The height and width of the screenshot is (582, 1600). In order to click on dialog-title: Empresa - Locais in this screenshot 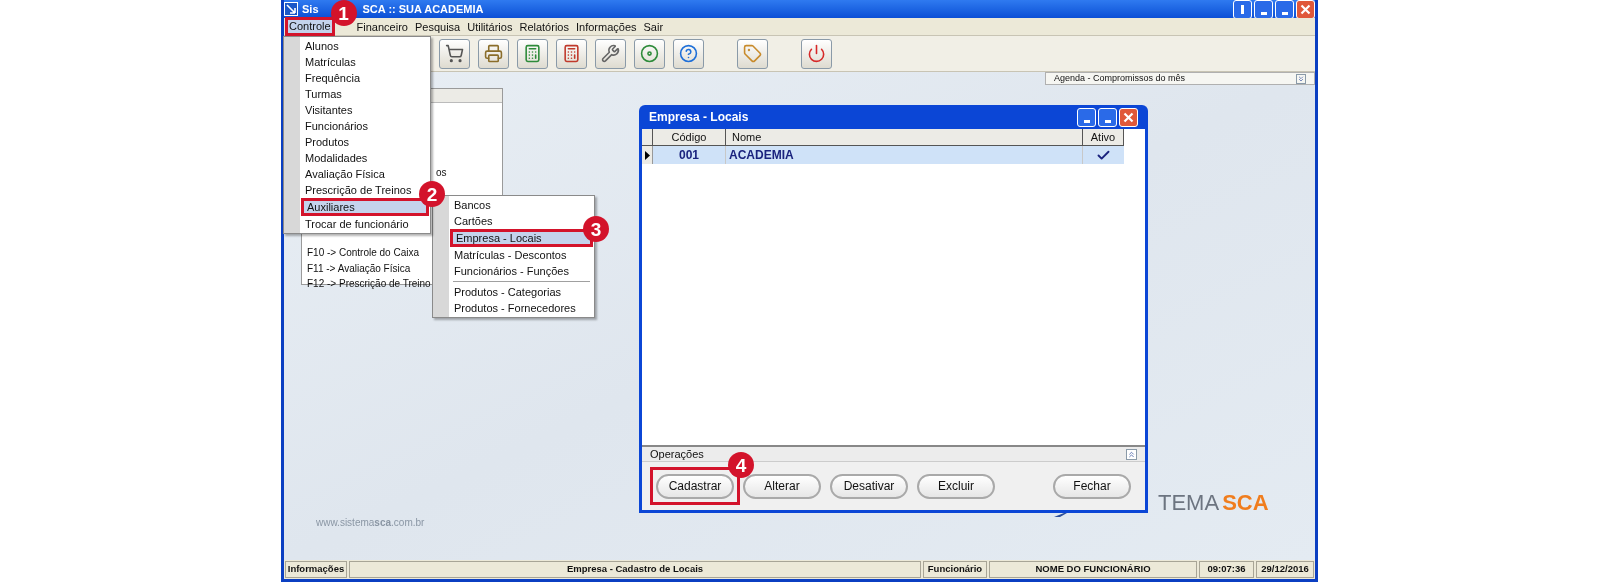, I will do `click(699, 117)`.